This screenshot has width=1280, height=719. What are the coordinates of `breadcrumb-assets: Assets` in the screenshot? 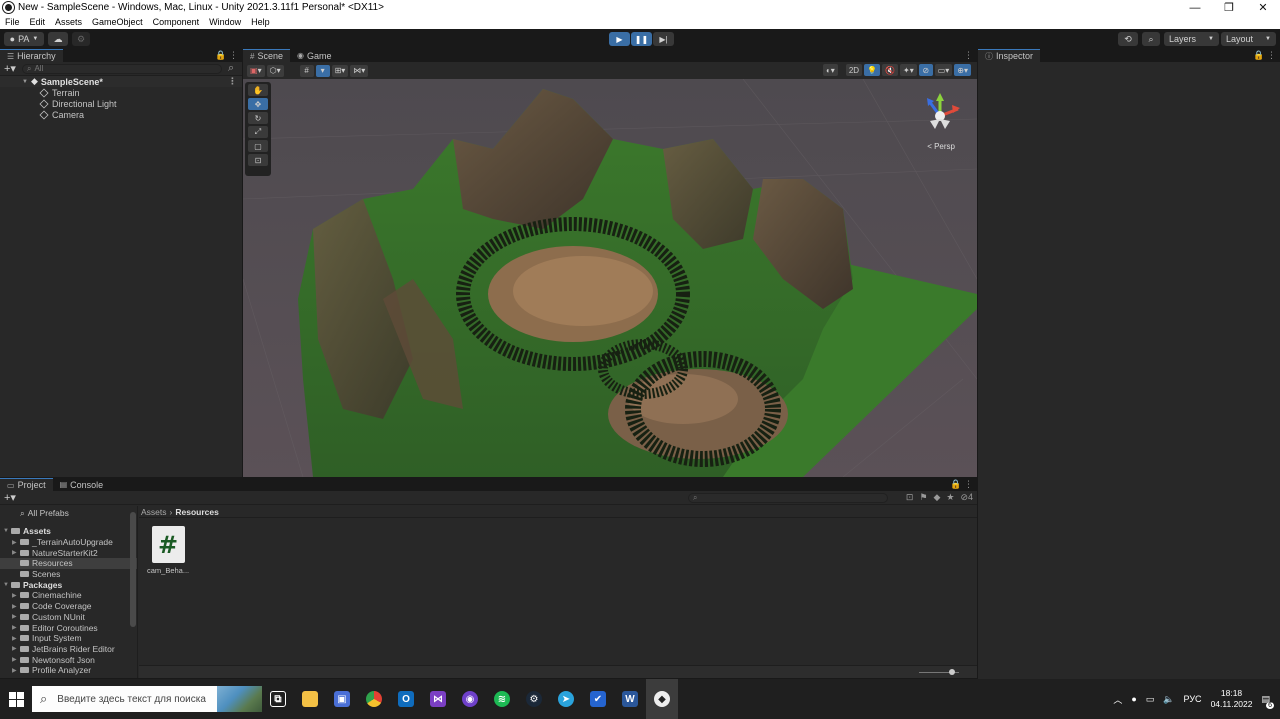 It's located at (154, 512).